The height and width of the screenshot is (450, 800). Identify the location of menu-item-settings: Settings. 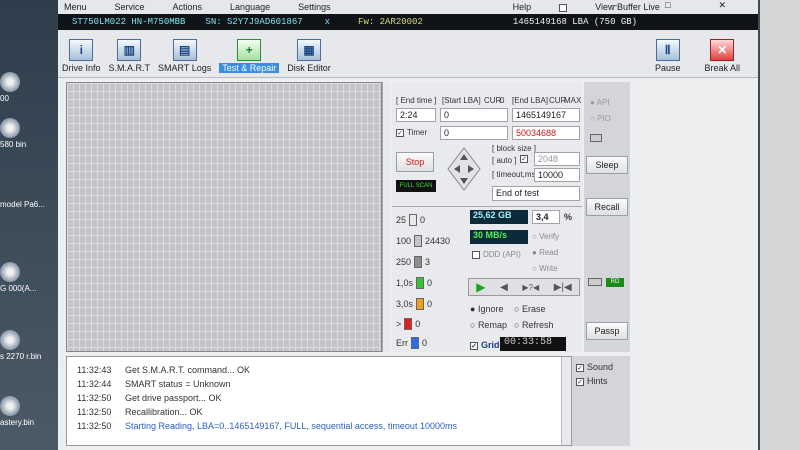
(314, 7).